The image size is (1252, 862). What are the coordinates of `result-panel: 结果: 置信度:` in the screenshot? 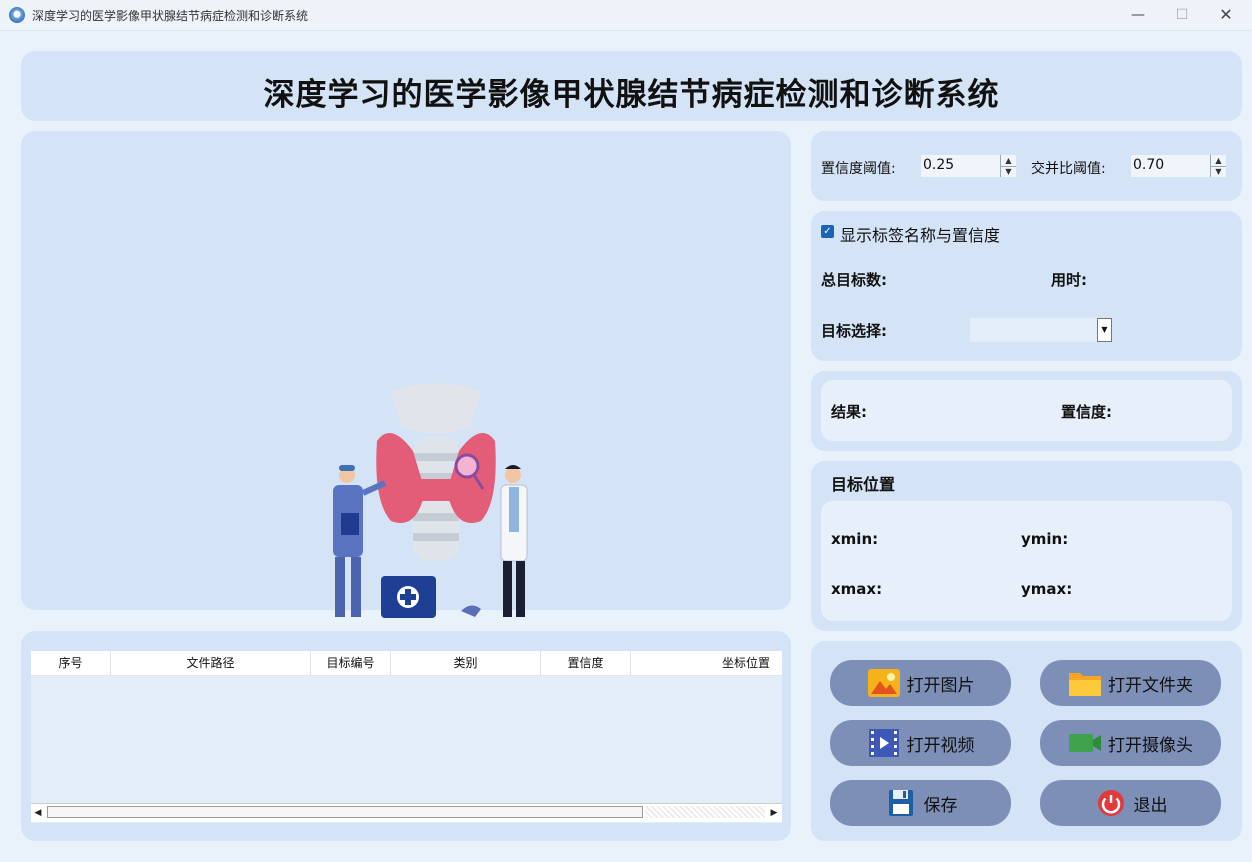 It's located at (1026, 411).